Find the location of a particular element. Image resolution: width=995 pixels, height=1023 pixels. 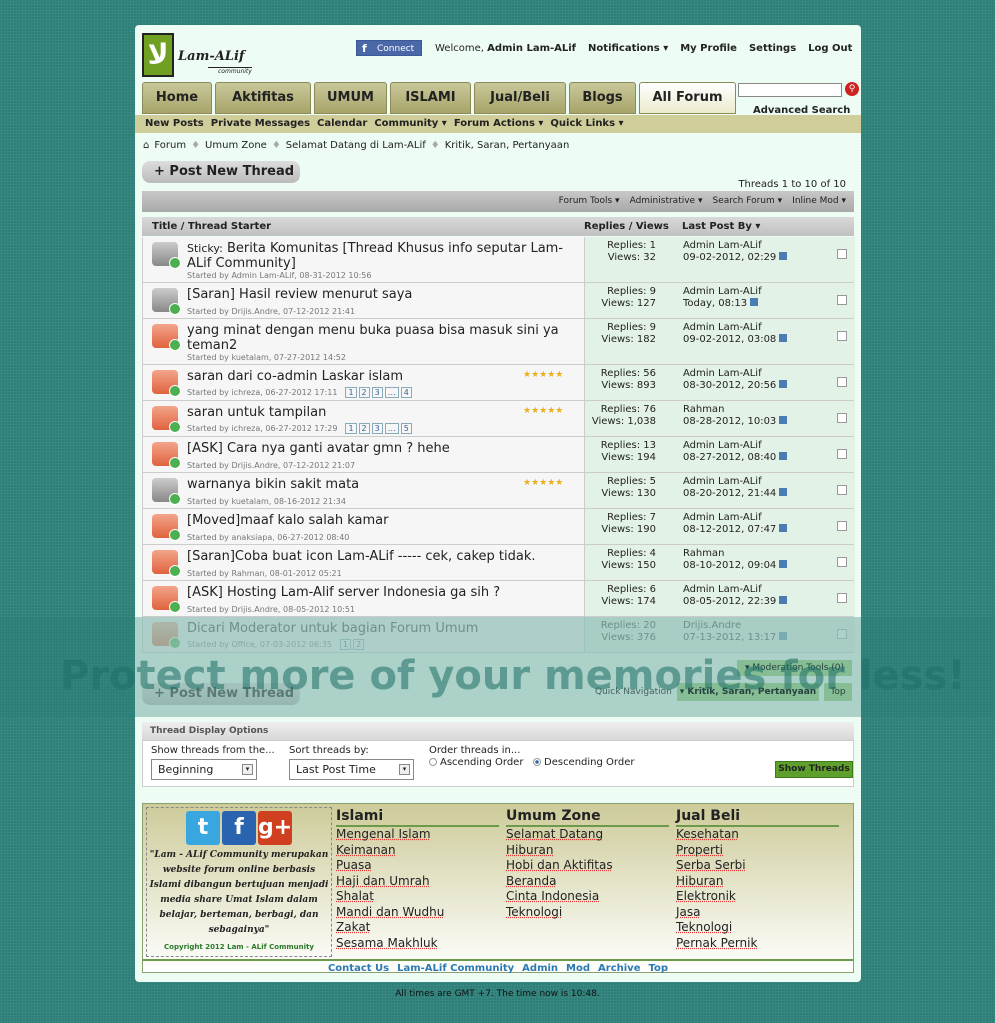

footer-link: Keimanan is located at coordinates (417, 851).